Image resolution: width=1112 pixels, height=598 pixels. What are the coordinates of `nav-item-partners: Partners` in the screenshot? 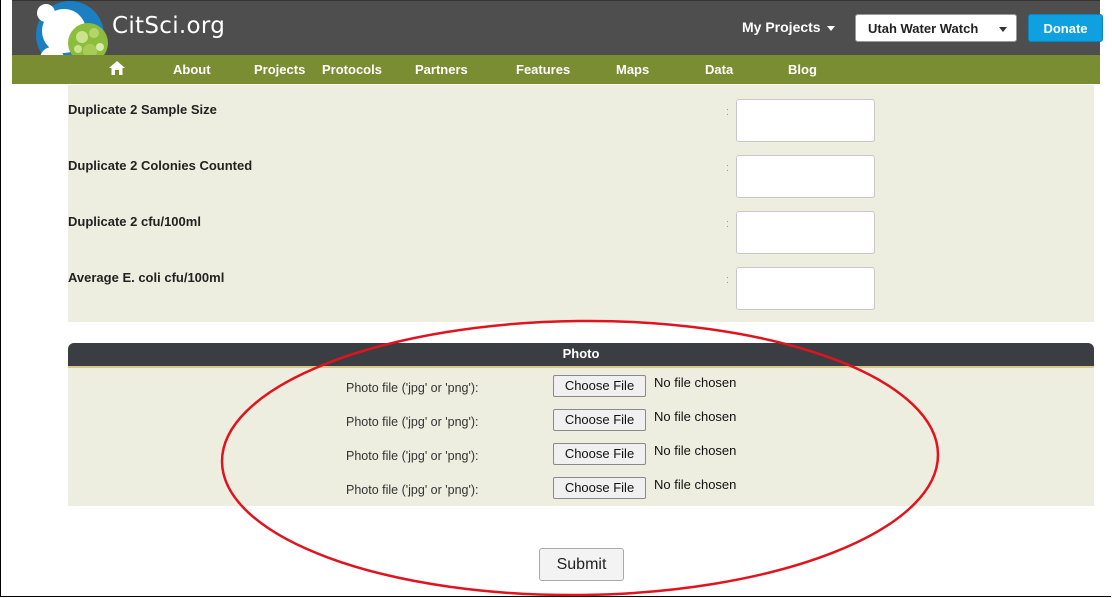 It's located at (441, 69).